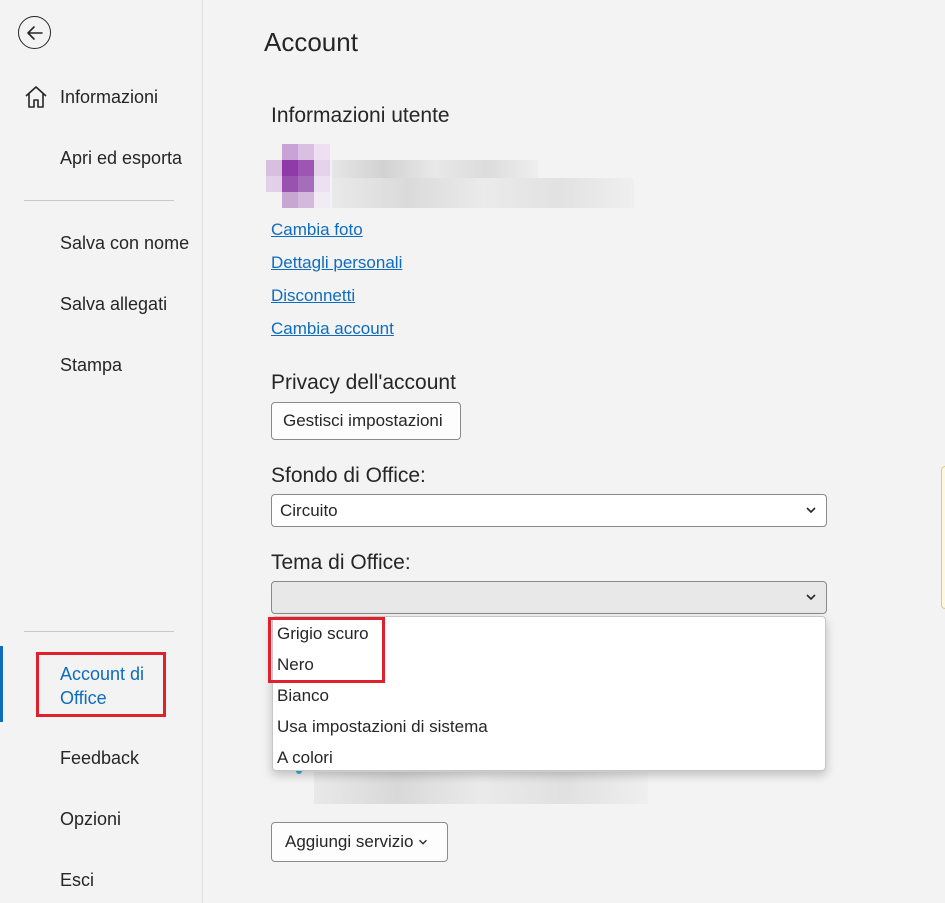 This screenshot has width=945, height=903. Describe the element at coordinates (124, 243) in the screenshot. I see `nav-salva-con-nome: Salva con nome` at that location.